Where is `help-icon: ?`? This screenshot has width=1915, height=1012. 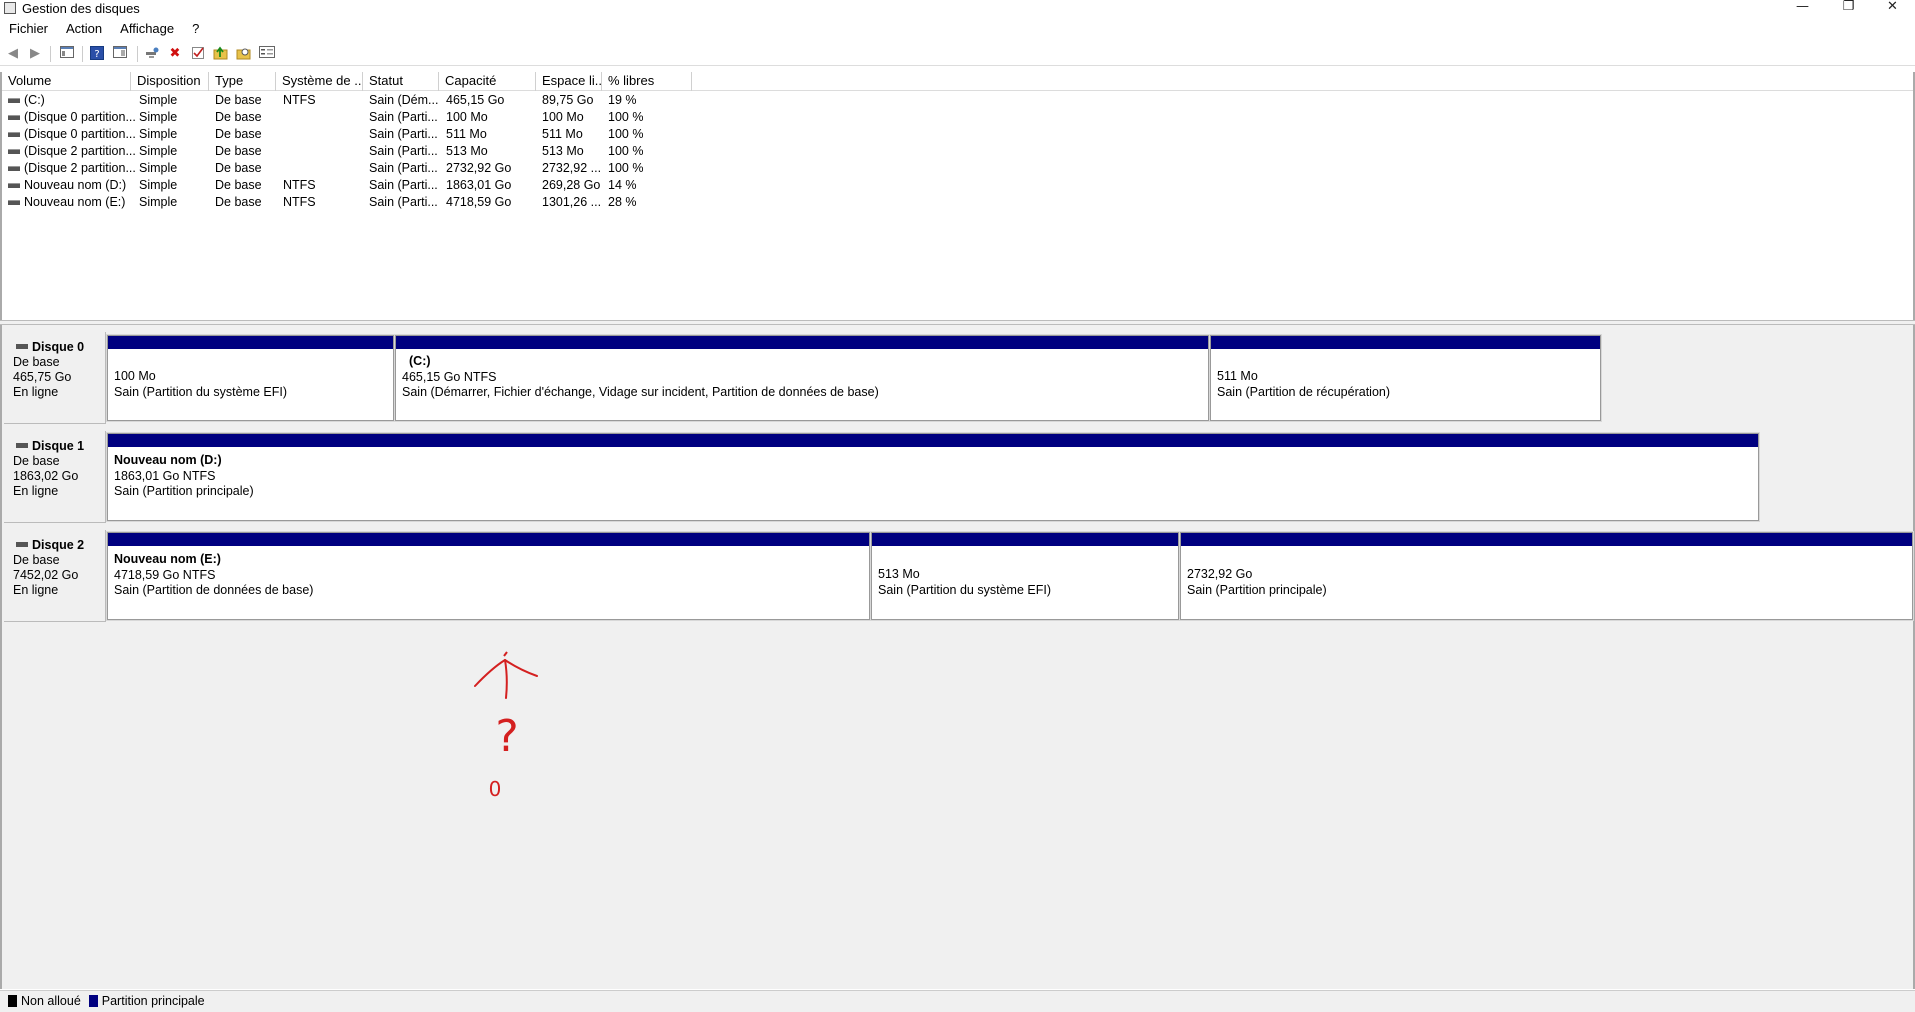
help-icon: ? is located at coordinates (97, 54).